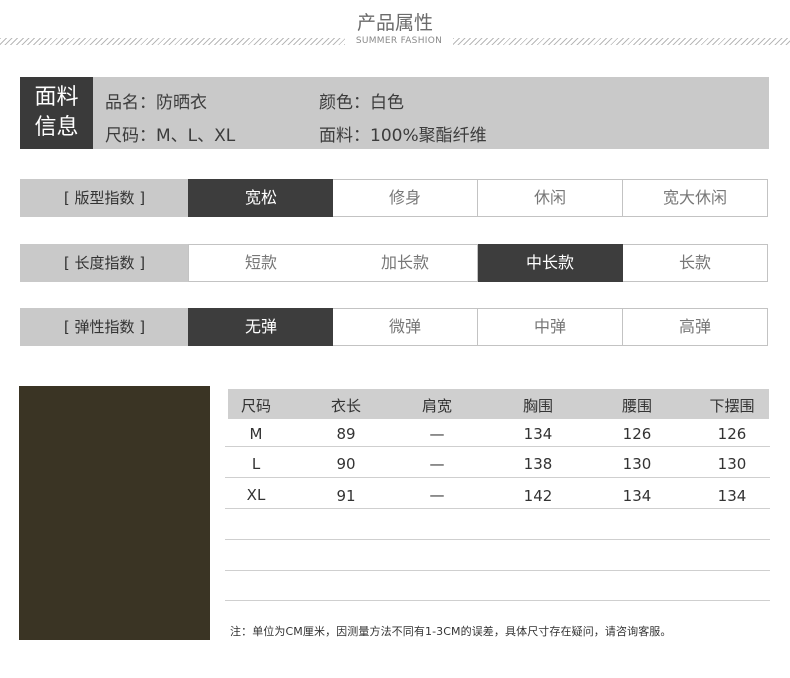 The width and height of the screenshot is (790, 678). What do you see at coordinates (114, 513) in the screenshot?
I see `product-photo` at bounding box center [114, 513].